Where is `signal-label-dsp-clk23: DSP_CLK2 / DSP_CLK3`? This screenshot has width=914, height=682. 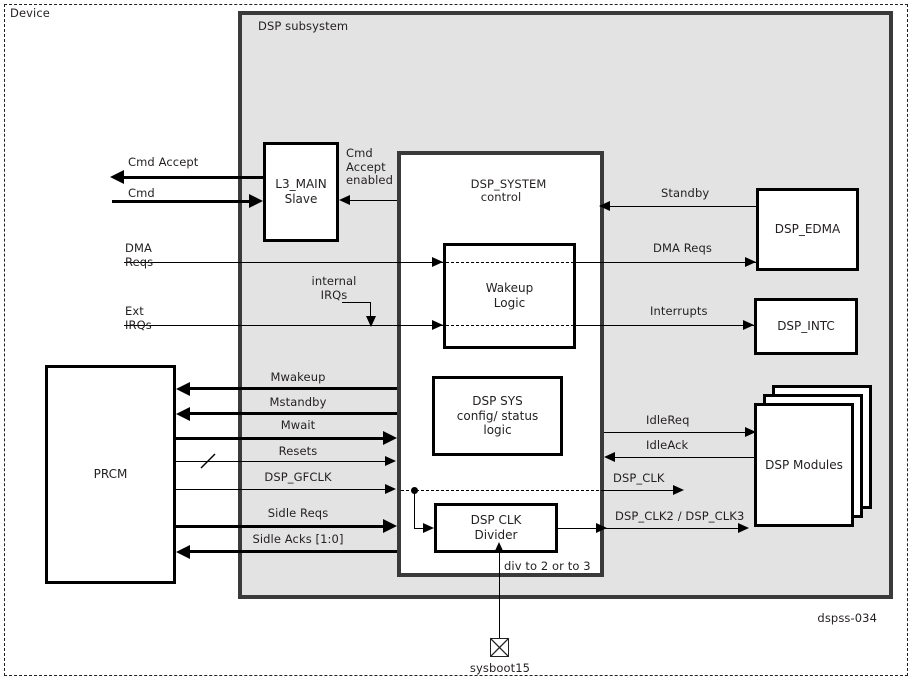
signal-label-dsp-clk23: DSP_CLK2 / DSP_CLK3 is located at coordinates (680, 516).